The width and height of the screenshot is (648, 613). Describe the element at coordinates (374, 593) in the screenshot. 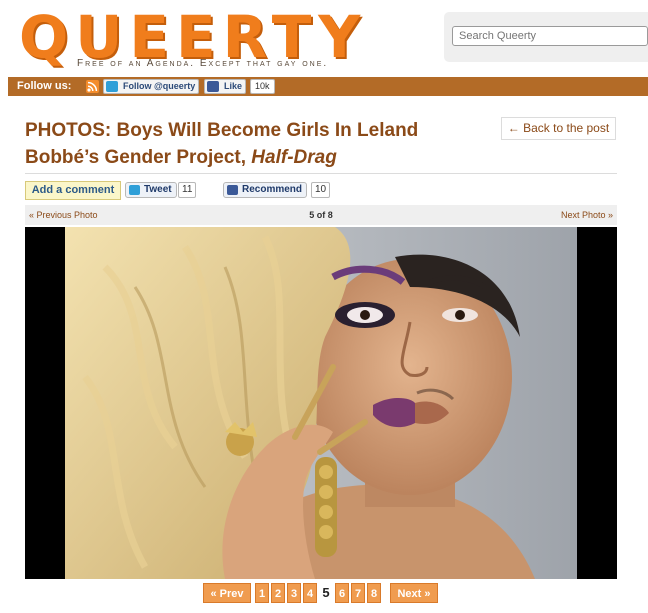

I see `page-8-button: 8` at that location.